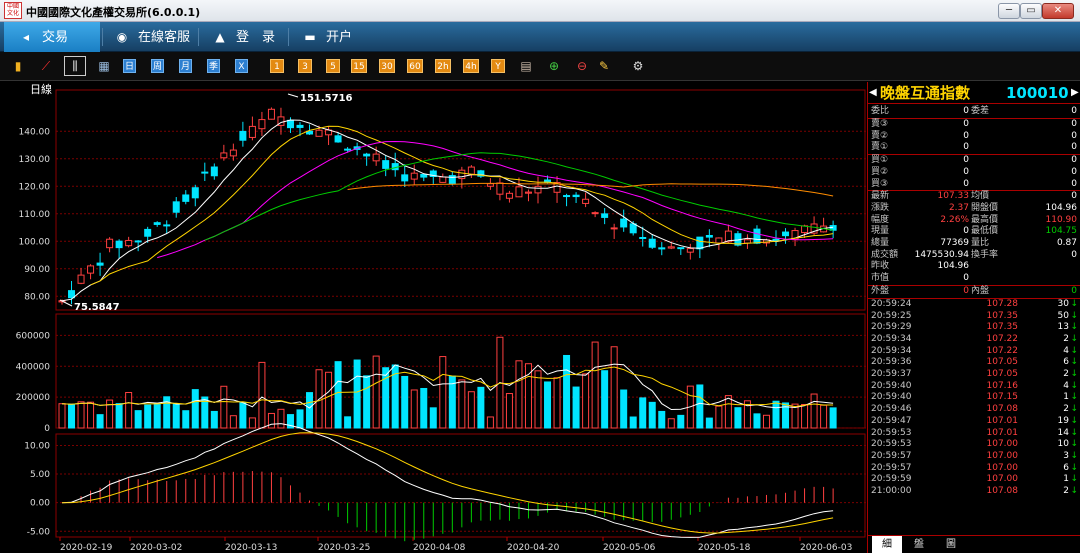  I want to click on minute-1-button: 1, so click(277, 66).